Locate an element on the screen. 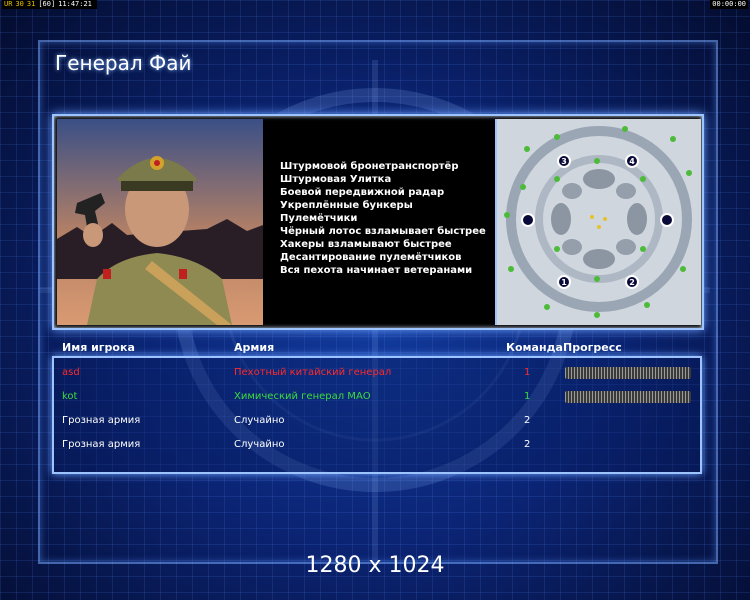 The image size is (750, 600). hud-item: 31 is located at coordinates (31, 4).